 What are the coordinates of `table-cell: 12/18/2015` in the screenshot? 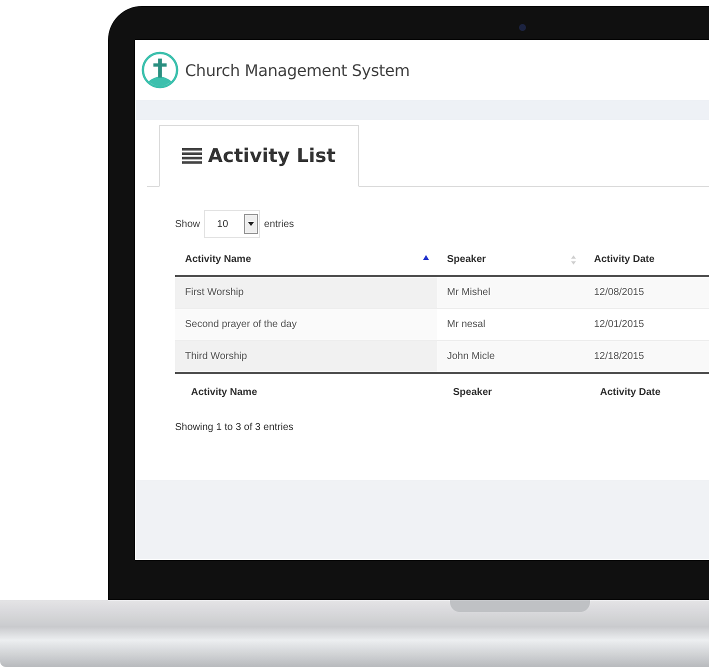 It's located at (646, 356).